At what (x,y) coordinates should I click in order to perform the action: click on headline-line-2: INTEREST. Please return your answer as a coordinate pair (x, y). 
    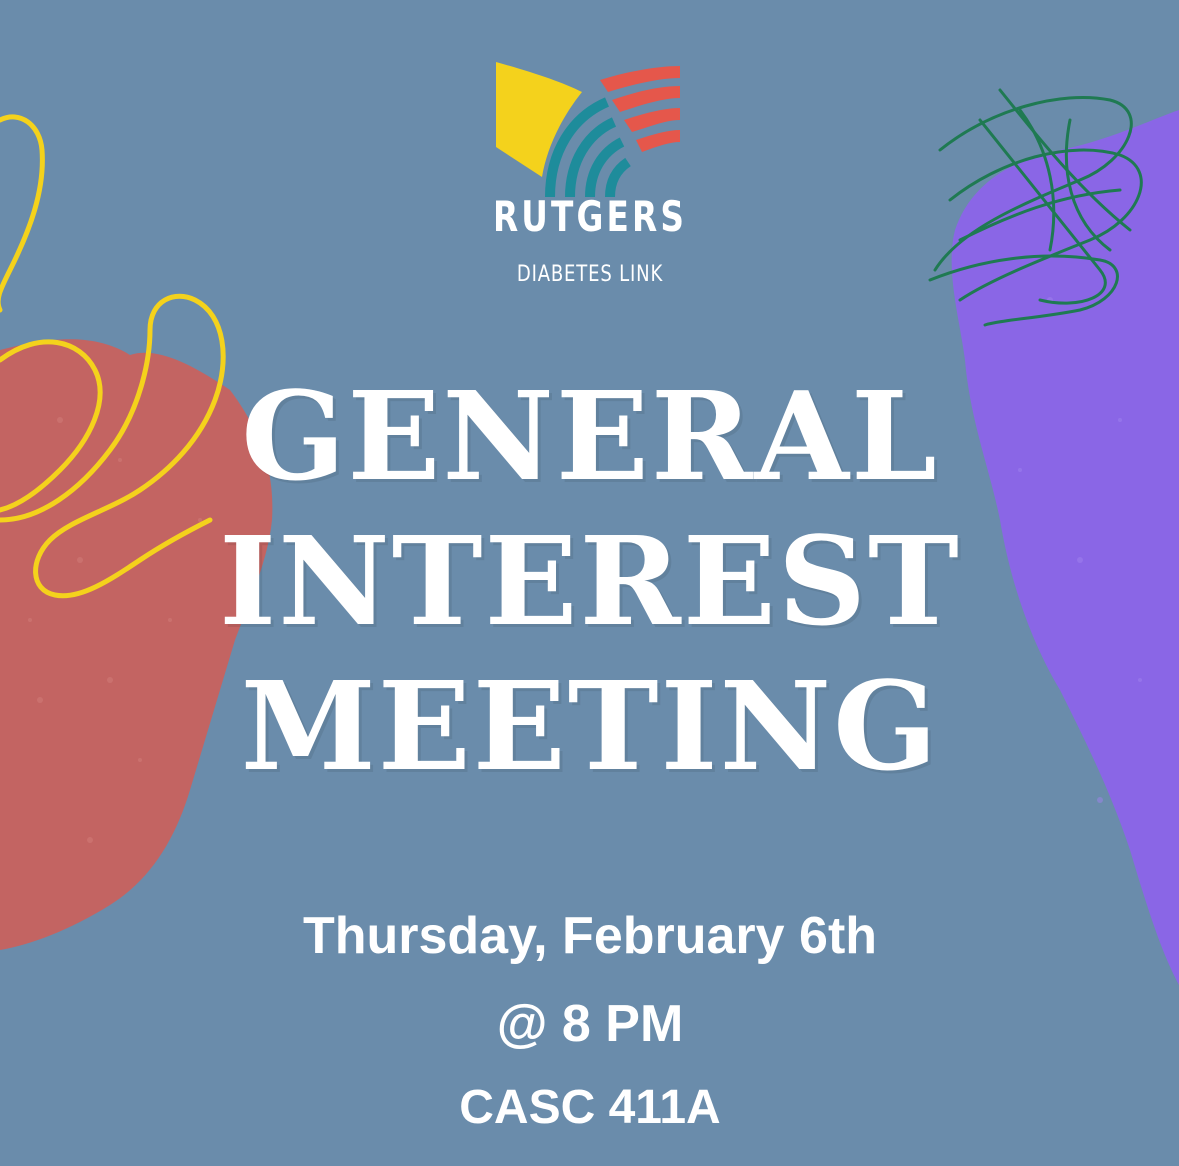
    Looking at the image, I should click on (590, 581).